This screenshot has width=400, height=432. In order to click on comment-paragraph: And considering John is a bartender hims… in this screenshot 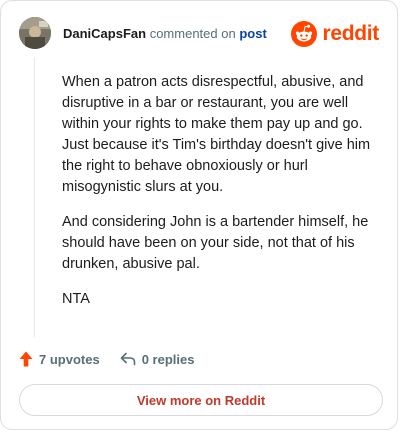, I will do `click(215, 243)`.